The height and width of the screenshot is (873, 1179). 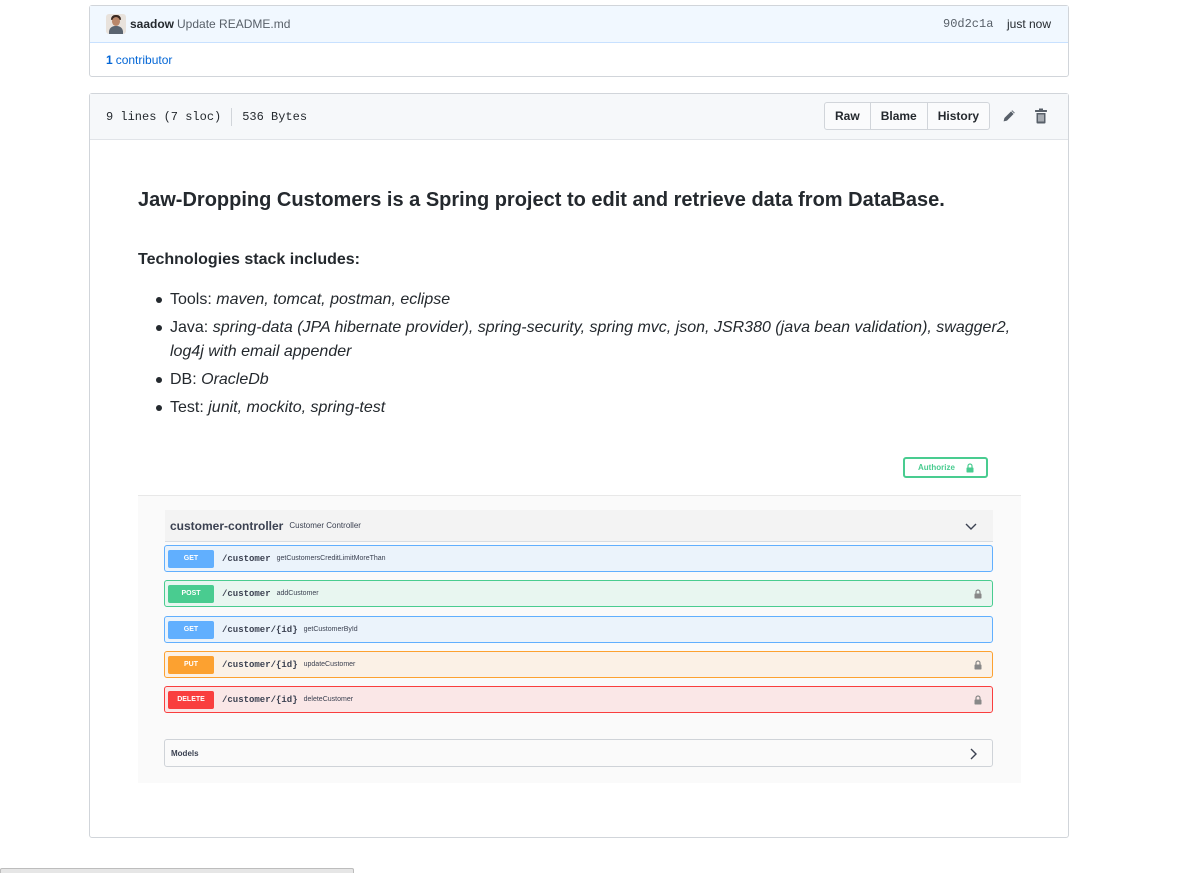 I want to click on file-actions-group: Raw Blame History, so click(x=907, y=116).